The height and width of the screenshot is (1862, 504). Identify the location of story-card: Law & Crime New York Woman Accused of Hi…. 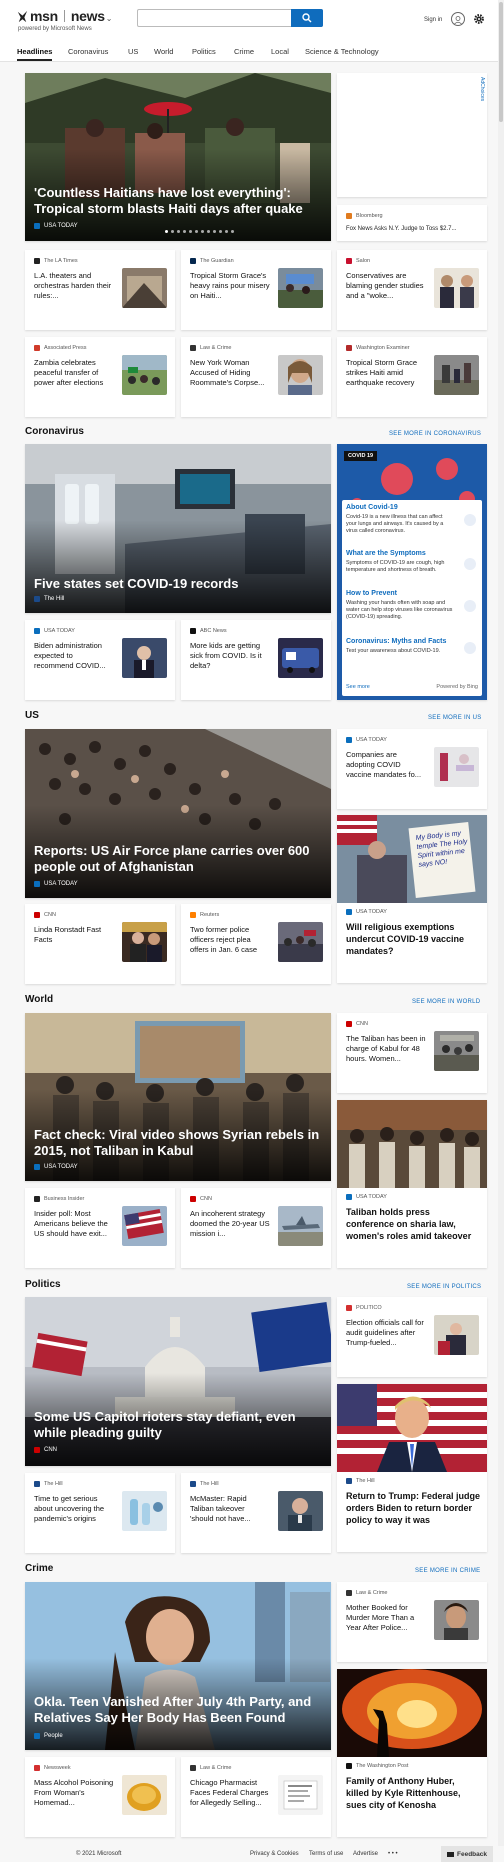
(256, 377).